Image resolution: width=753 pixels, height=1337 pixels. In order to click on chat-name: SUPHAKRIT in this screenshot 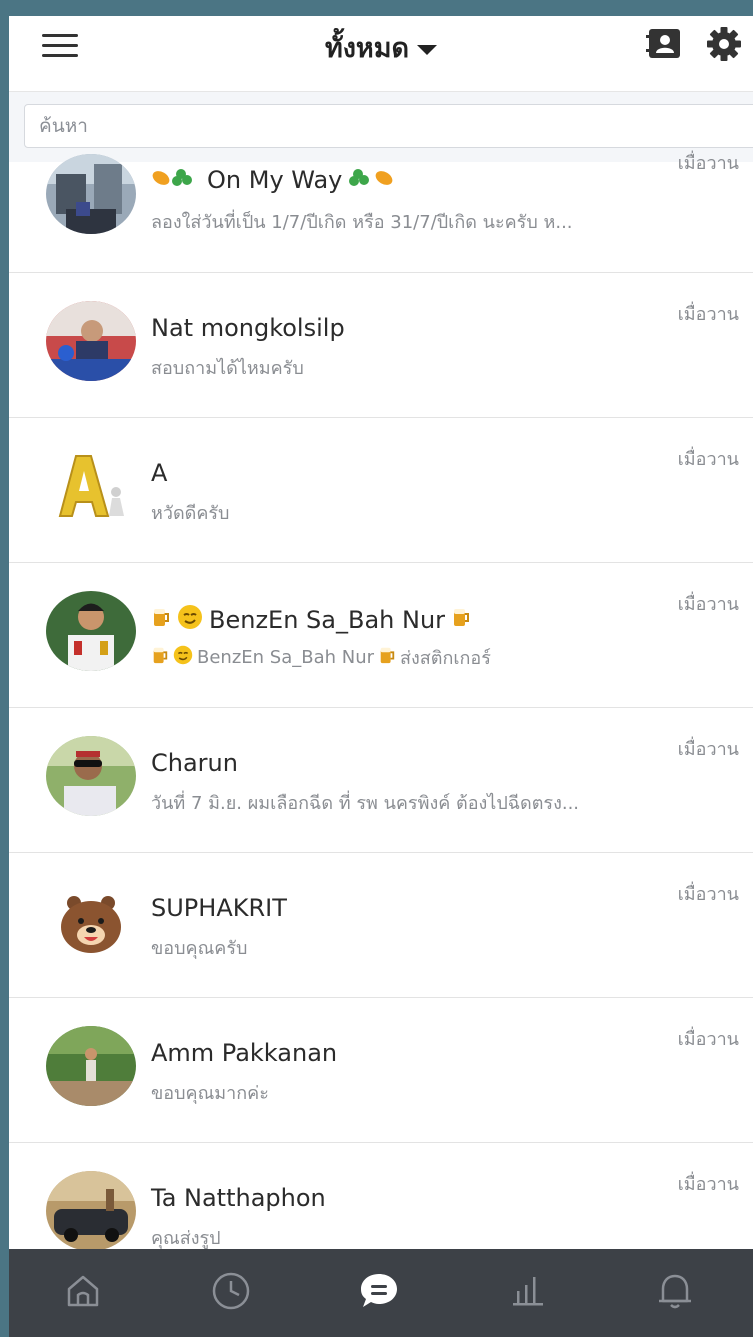, I will do `click(219, 908)`.